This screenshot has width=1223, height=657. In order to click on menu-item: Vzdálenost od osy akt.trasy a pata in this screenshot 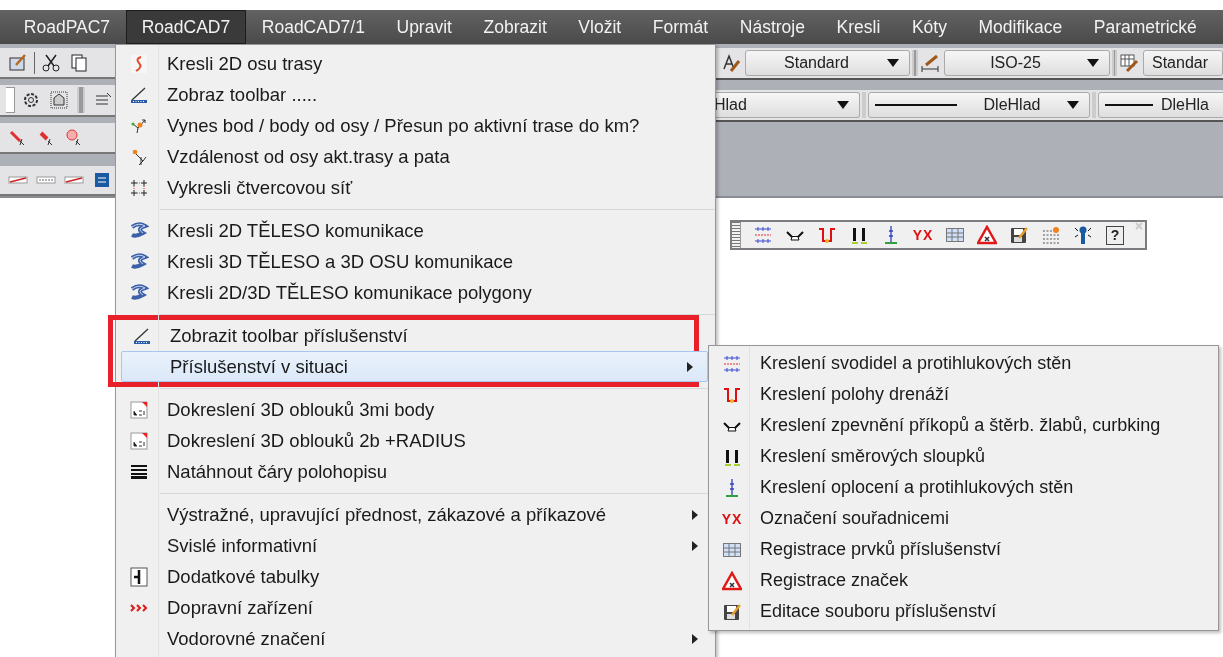, I will do `click(415, 156)`.